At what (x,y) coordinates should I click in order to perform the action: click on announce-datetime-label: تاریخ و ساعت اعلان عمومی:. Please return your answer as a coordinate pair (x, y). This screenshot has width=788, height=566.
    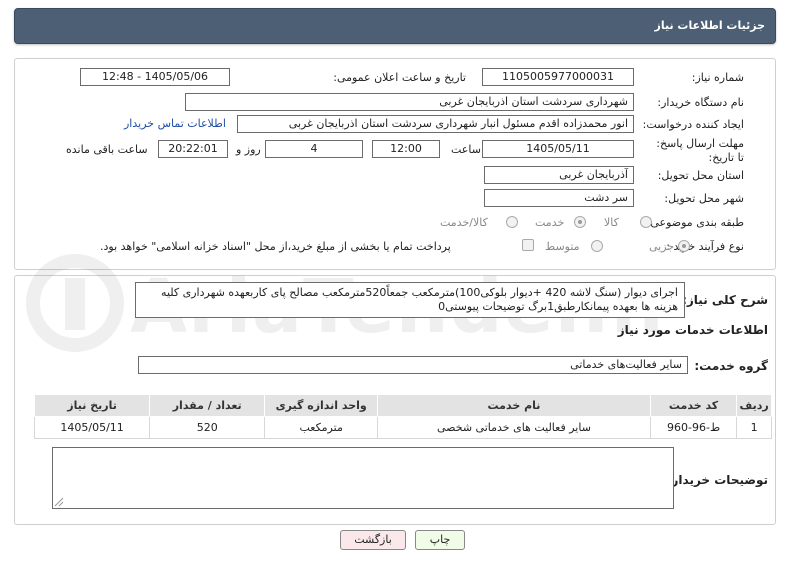
    Looking at the image, I should click on (399, 77).